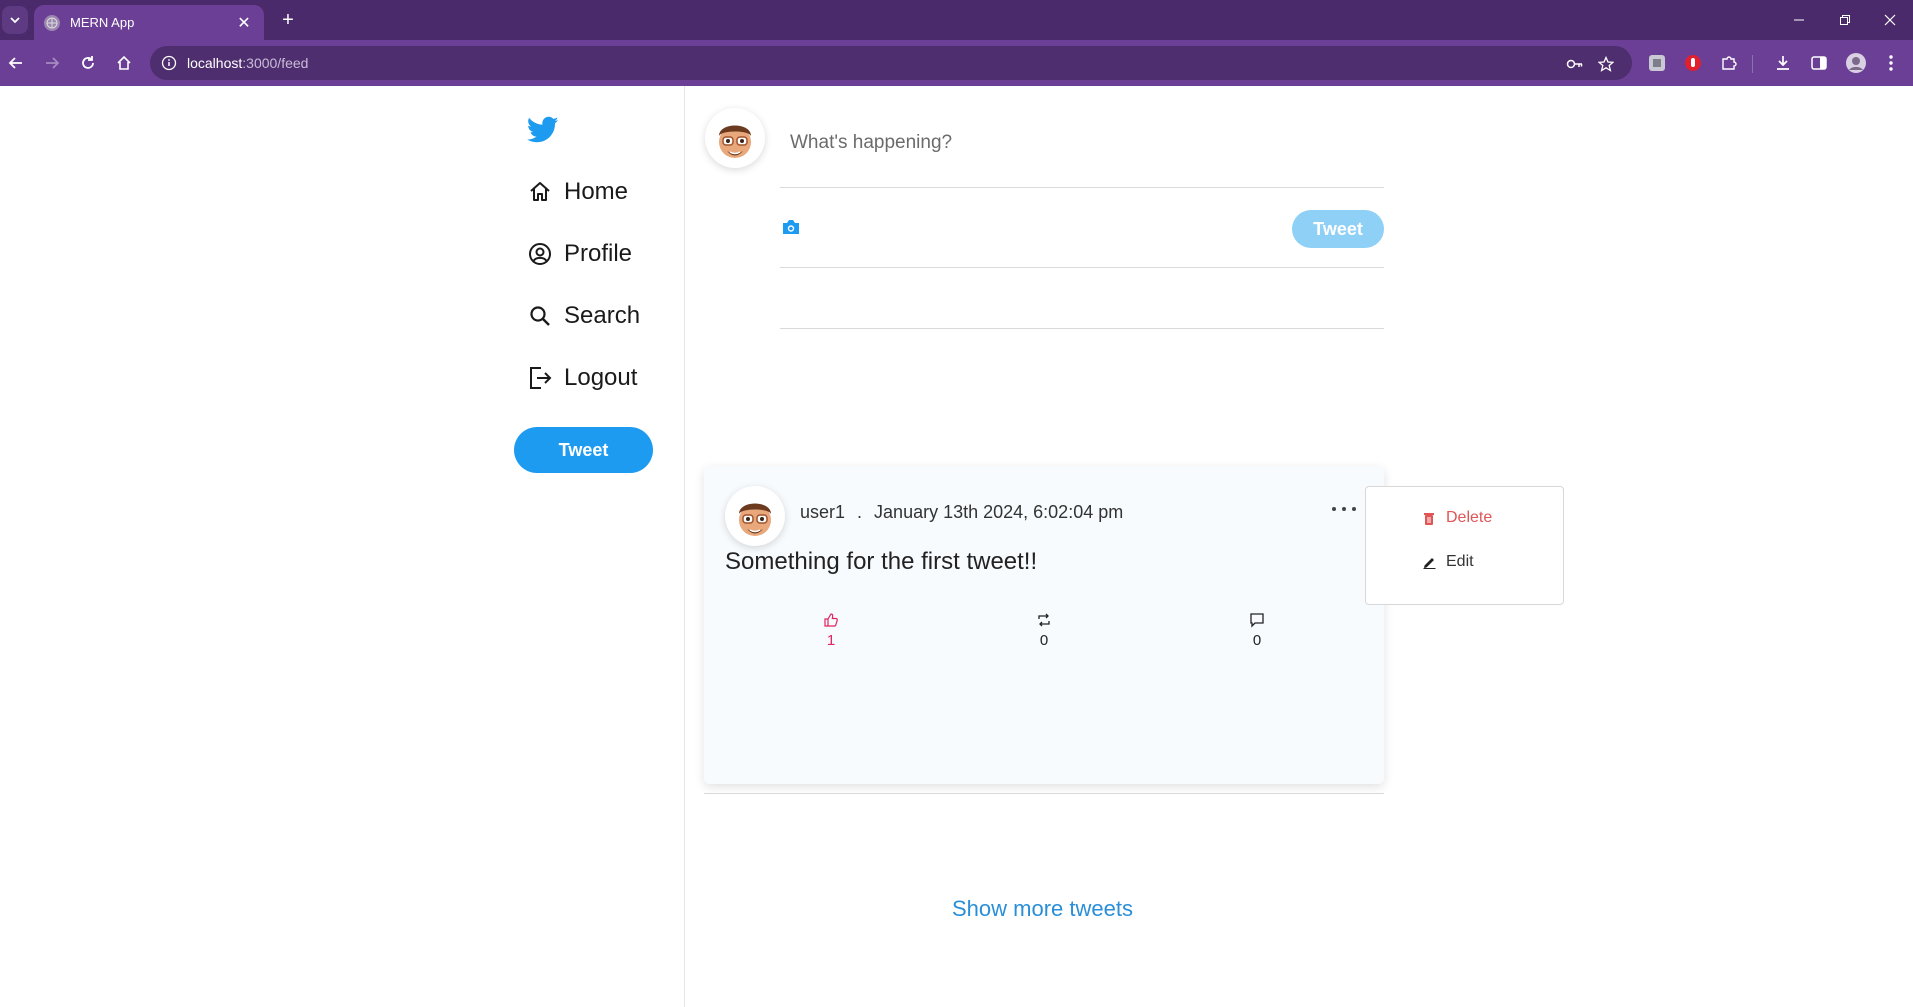 Image resolution: width=1913 pixels, height=1007 pixels. Describe the element at coordinates (540, 378) in the screenshot. I see `logout-icon` at that location.